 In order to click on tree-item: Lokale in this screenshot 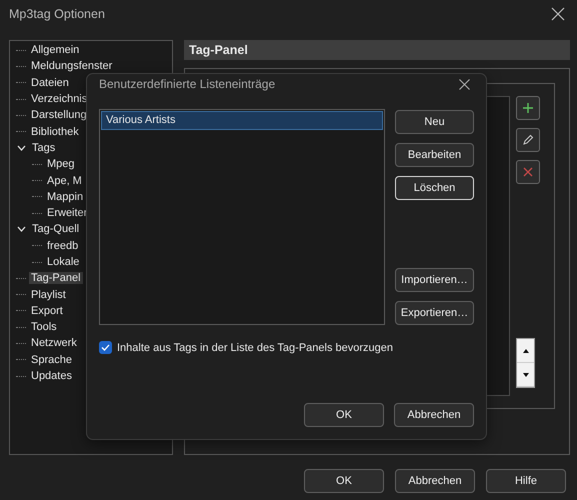, I will do `click(63, 262)`.